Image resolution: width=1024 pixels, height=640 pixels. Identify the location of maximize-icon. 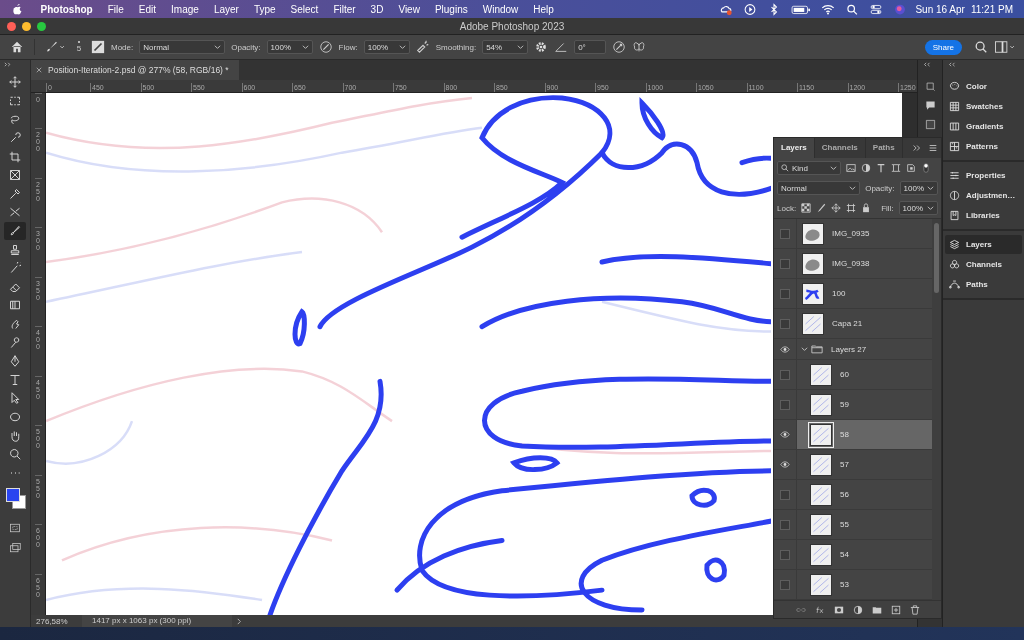
(41, 26).